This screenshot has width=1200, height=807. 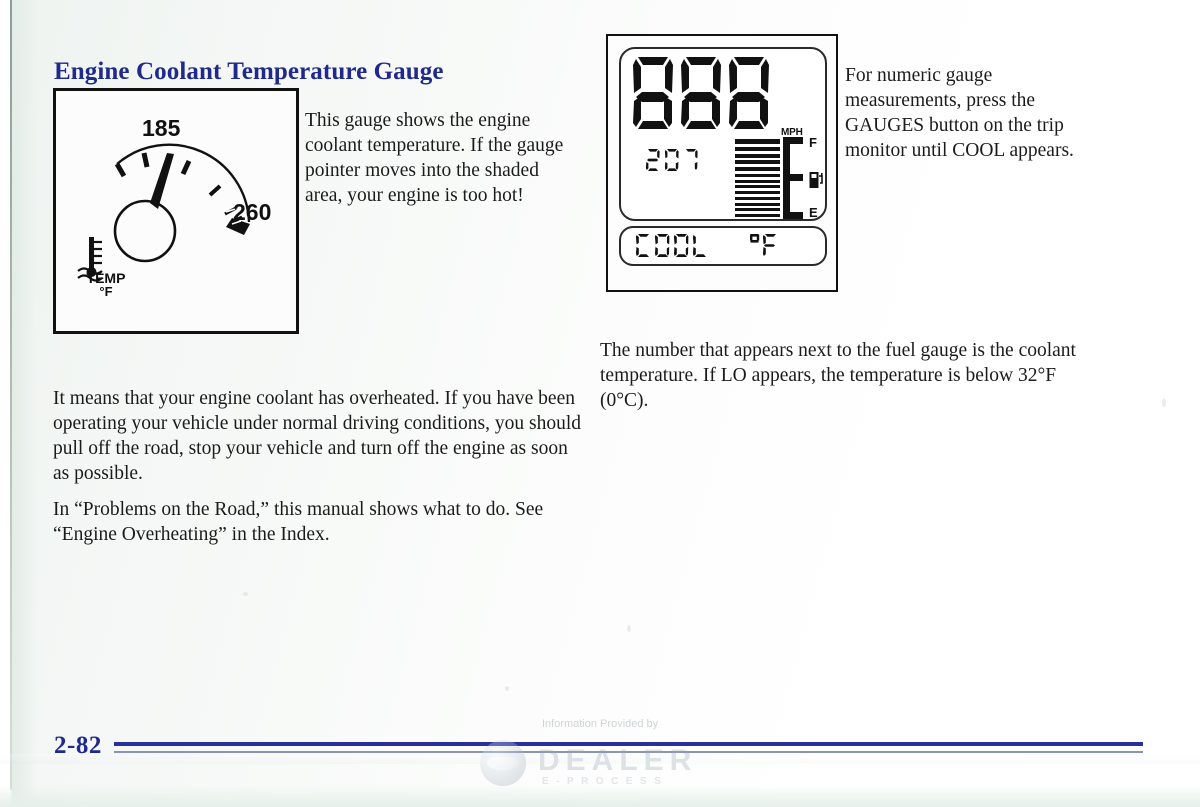 What do you see at coordinates (5, 403) in the screenshot?
I see `scan-left-margin` at bounding box center [5, 403].